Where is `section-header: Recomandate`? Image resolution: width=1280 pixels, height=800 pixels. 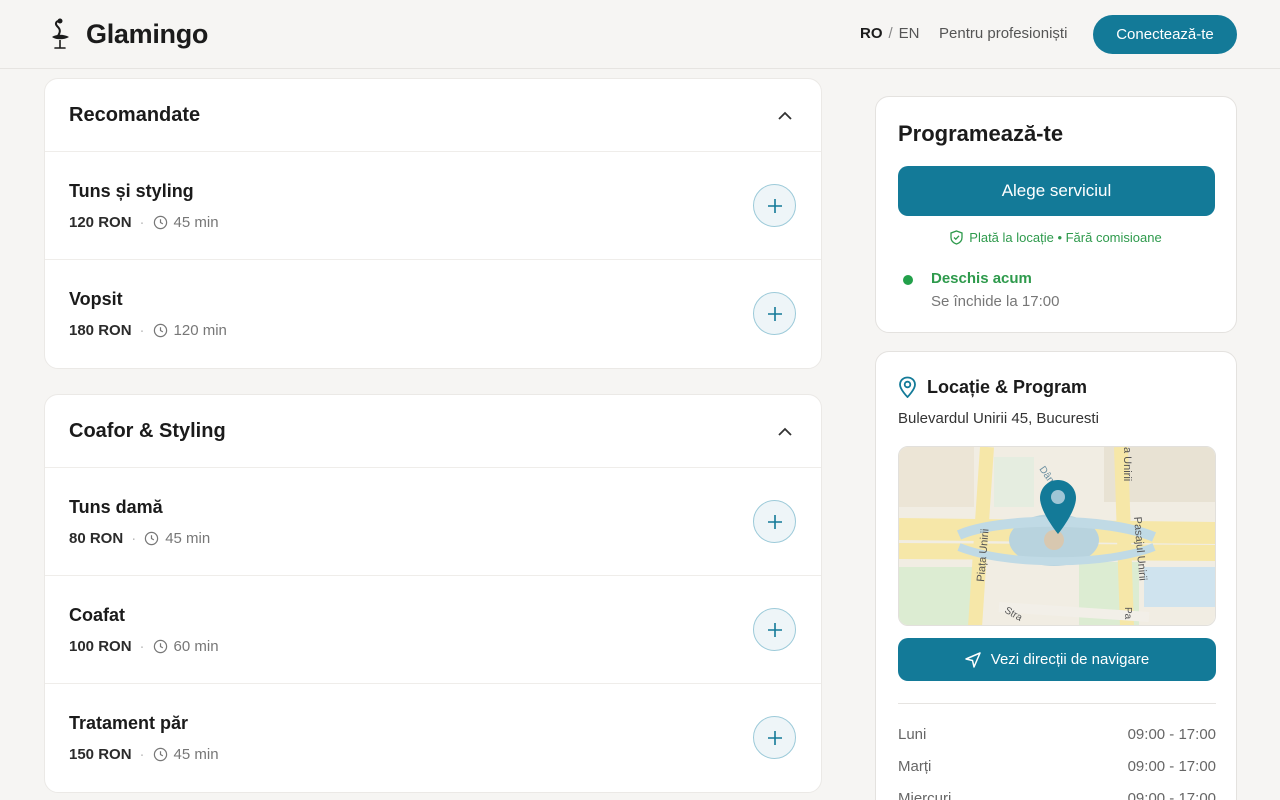 section-header: Recomandate is located at coordinates (433, 115).